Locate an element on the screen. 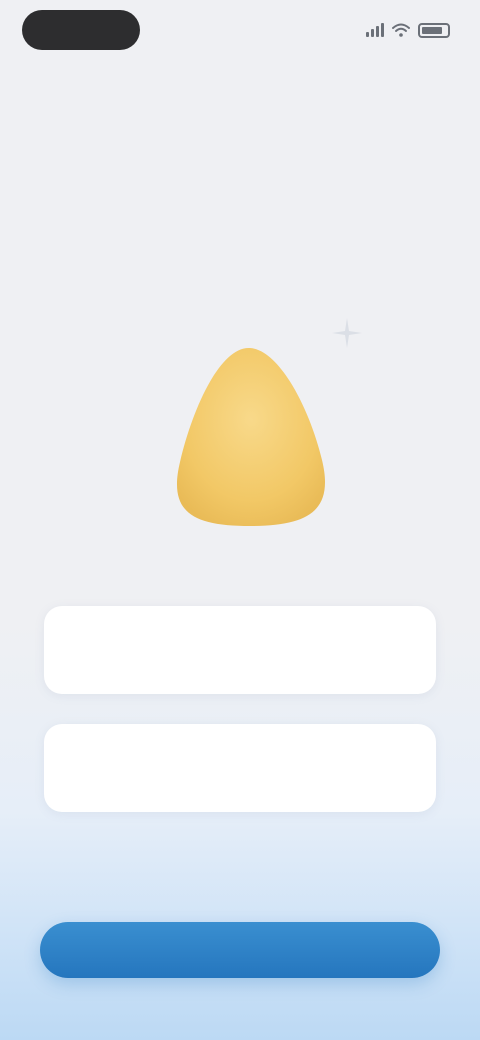 This screenshot has width=480, height=1040. mascot-illustration is located at coordinates (250, 436).